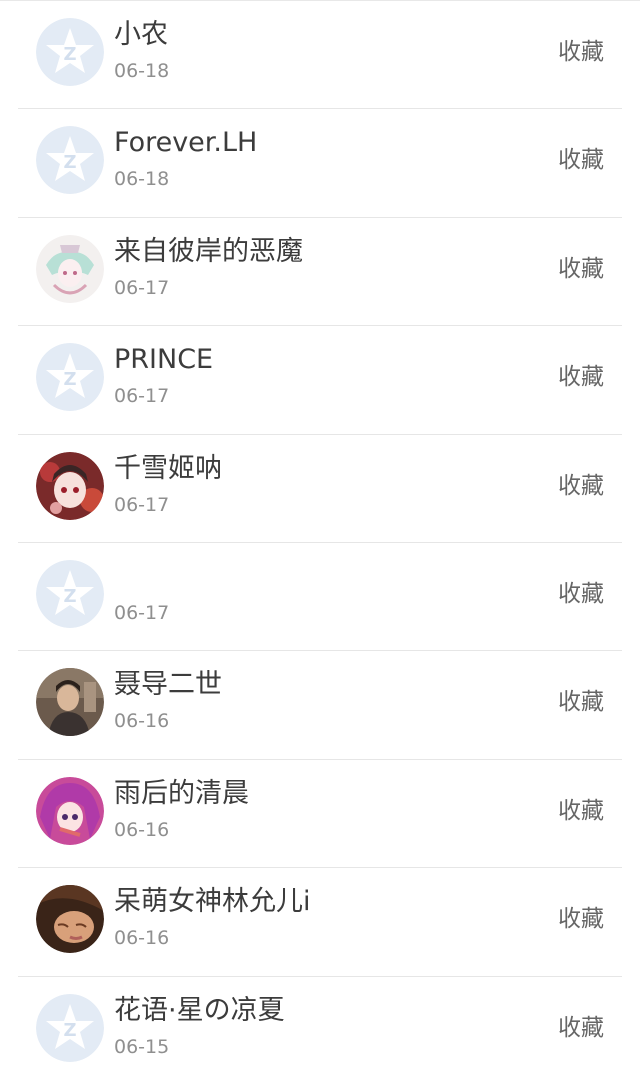 This screenshot has width=640, height=1077. Describe the element at coordinates (320, 272) in the screenshot. I see `list-item: 来自彼岸的恶魔 06-17 收藏` at that location.